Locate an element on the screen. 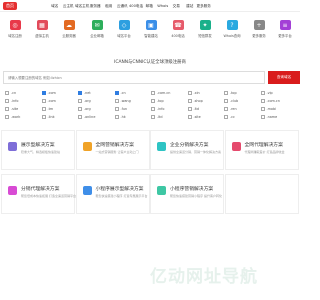 The image size is (320, 300). tld-option: .work is located at coordinates (12, 117).